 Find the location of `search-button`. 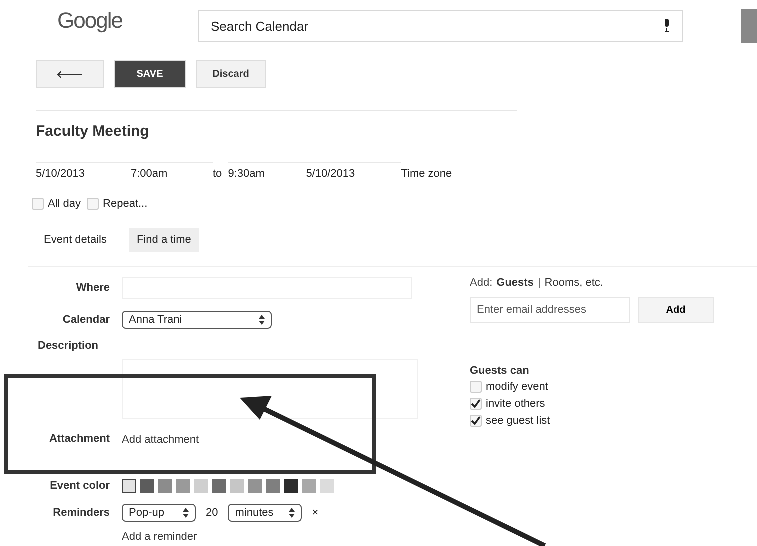

search-button is located at coordinates (749, 26).